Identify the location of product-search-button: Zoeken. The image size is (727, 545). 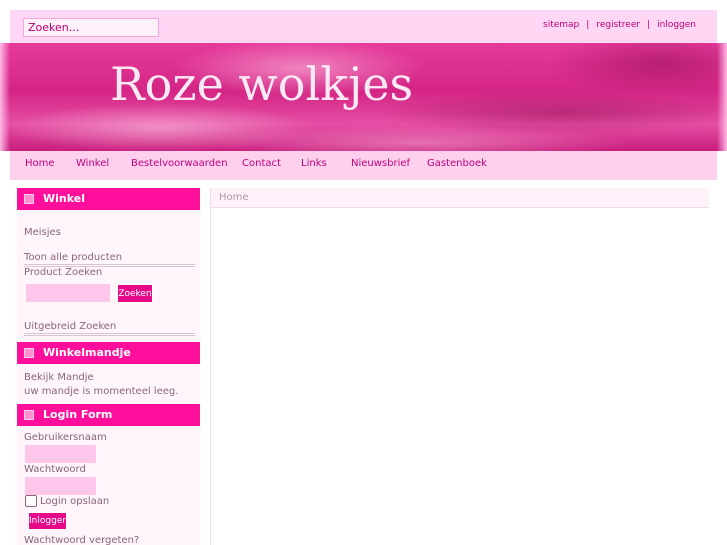
(135, 293).